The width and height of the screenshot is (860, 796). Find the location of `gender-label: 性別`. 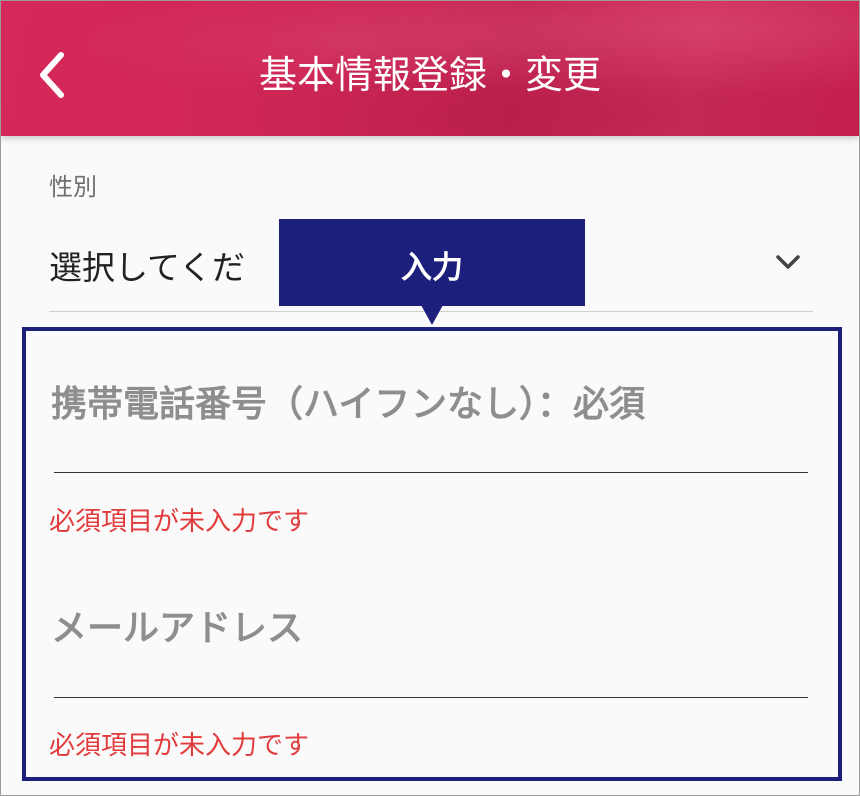

gender-label: 性別 is located at coordinates (73, 187).